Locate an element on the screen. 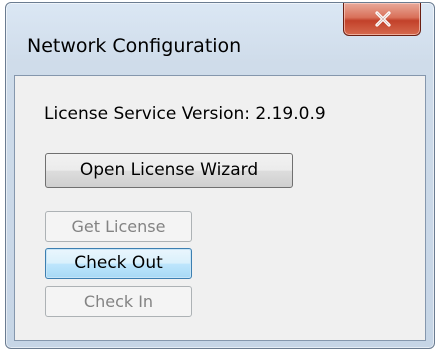 Image resolution: width=441 pixels, height=354 pixels. close-button is located at coordinates (382, 19).